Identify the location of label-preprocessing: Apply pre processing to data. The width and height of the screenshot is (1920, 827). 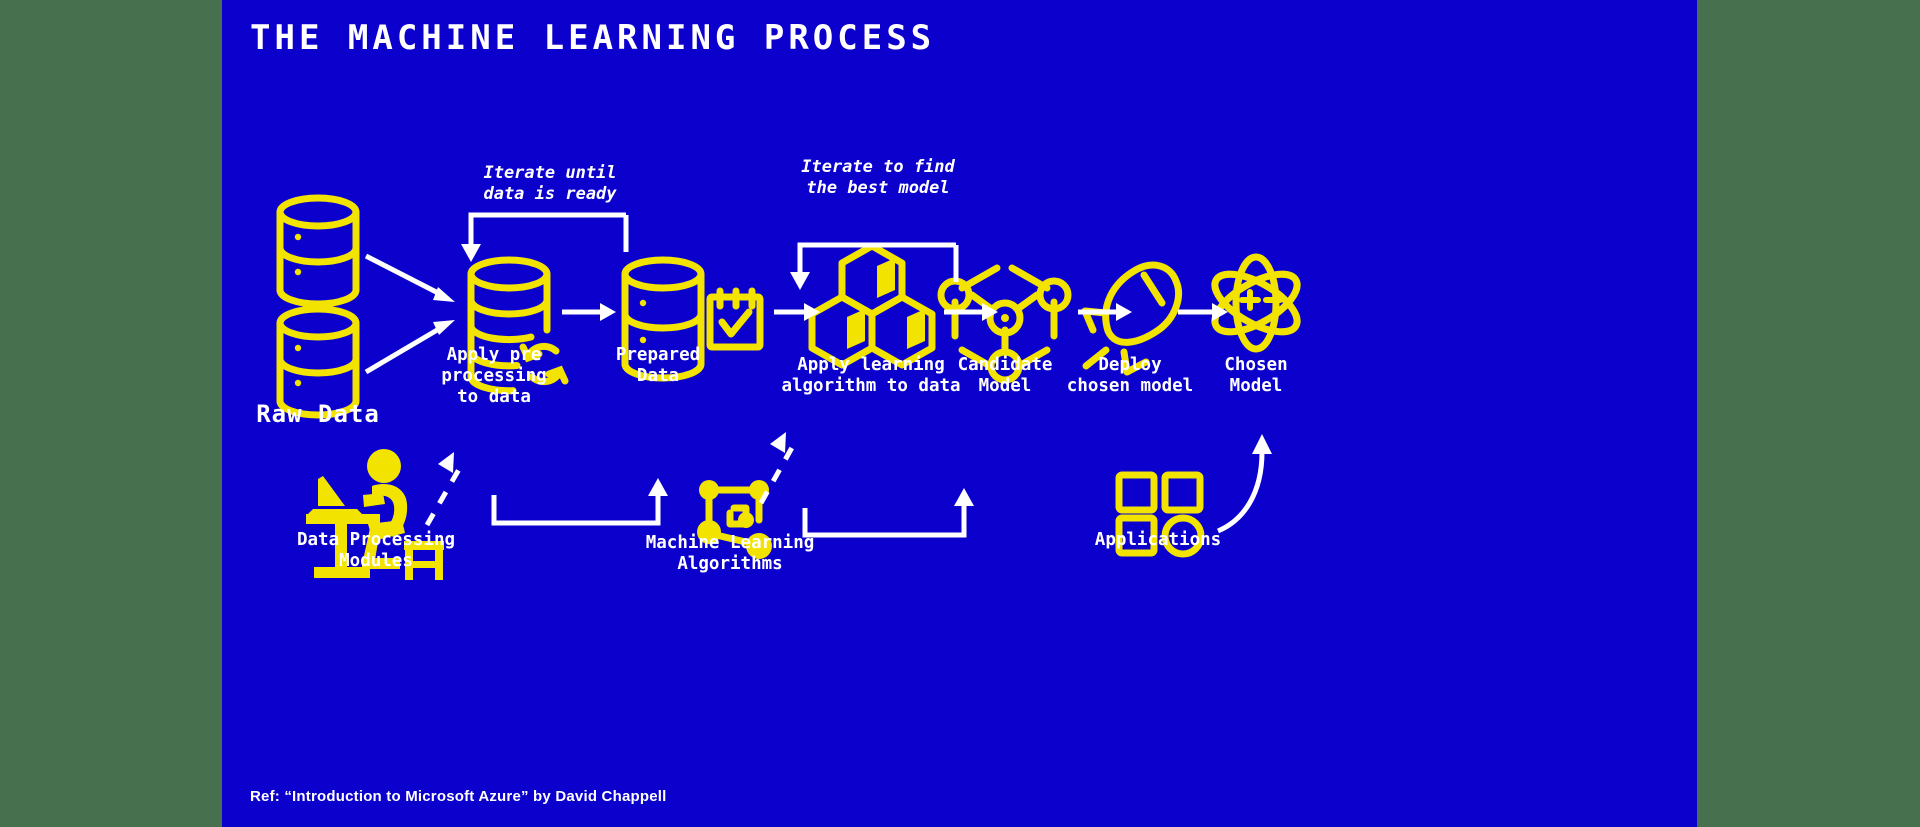
(494, 376).